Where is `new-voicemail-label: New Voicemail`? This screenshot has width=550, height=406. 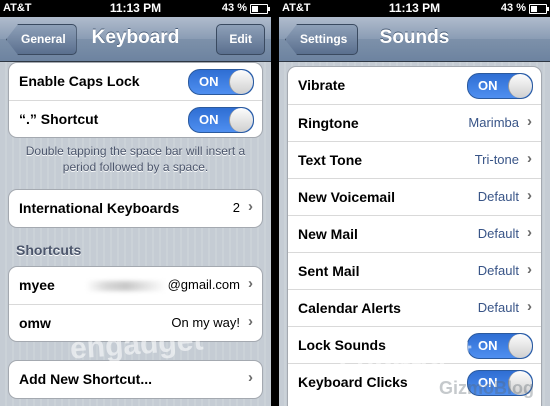 new-voicemail-label: New Voicemail is located at coordinates (347, 197).